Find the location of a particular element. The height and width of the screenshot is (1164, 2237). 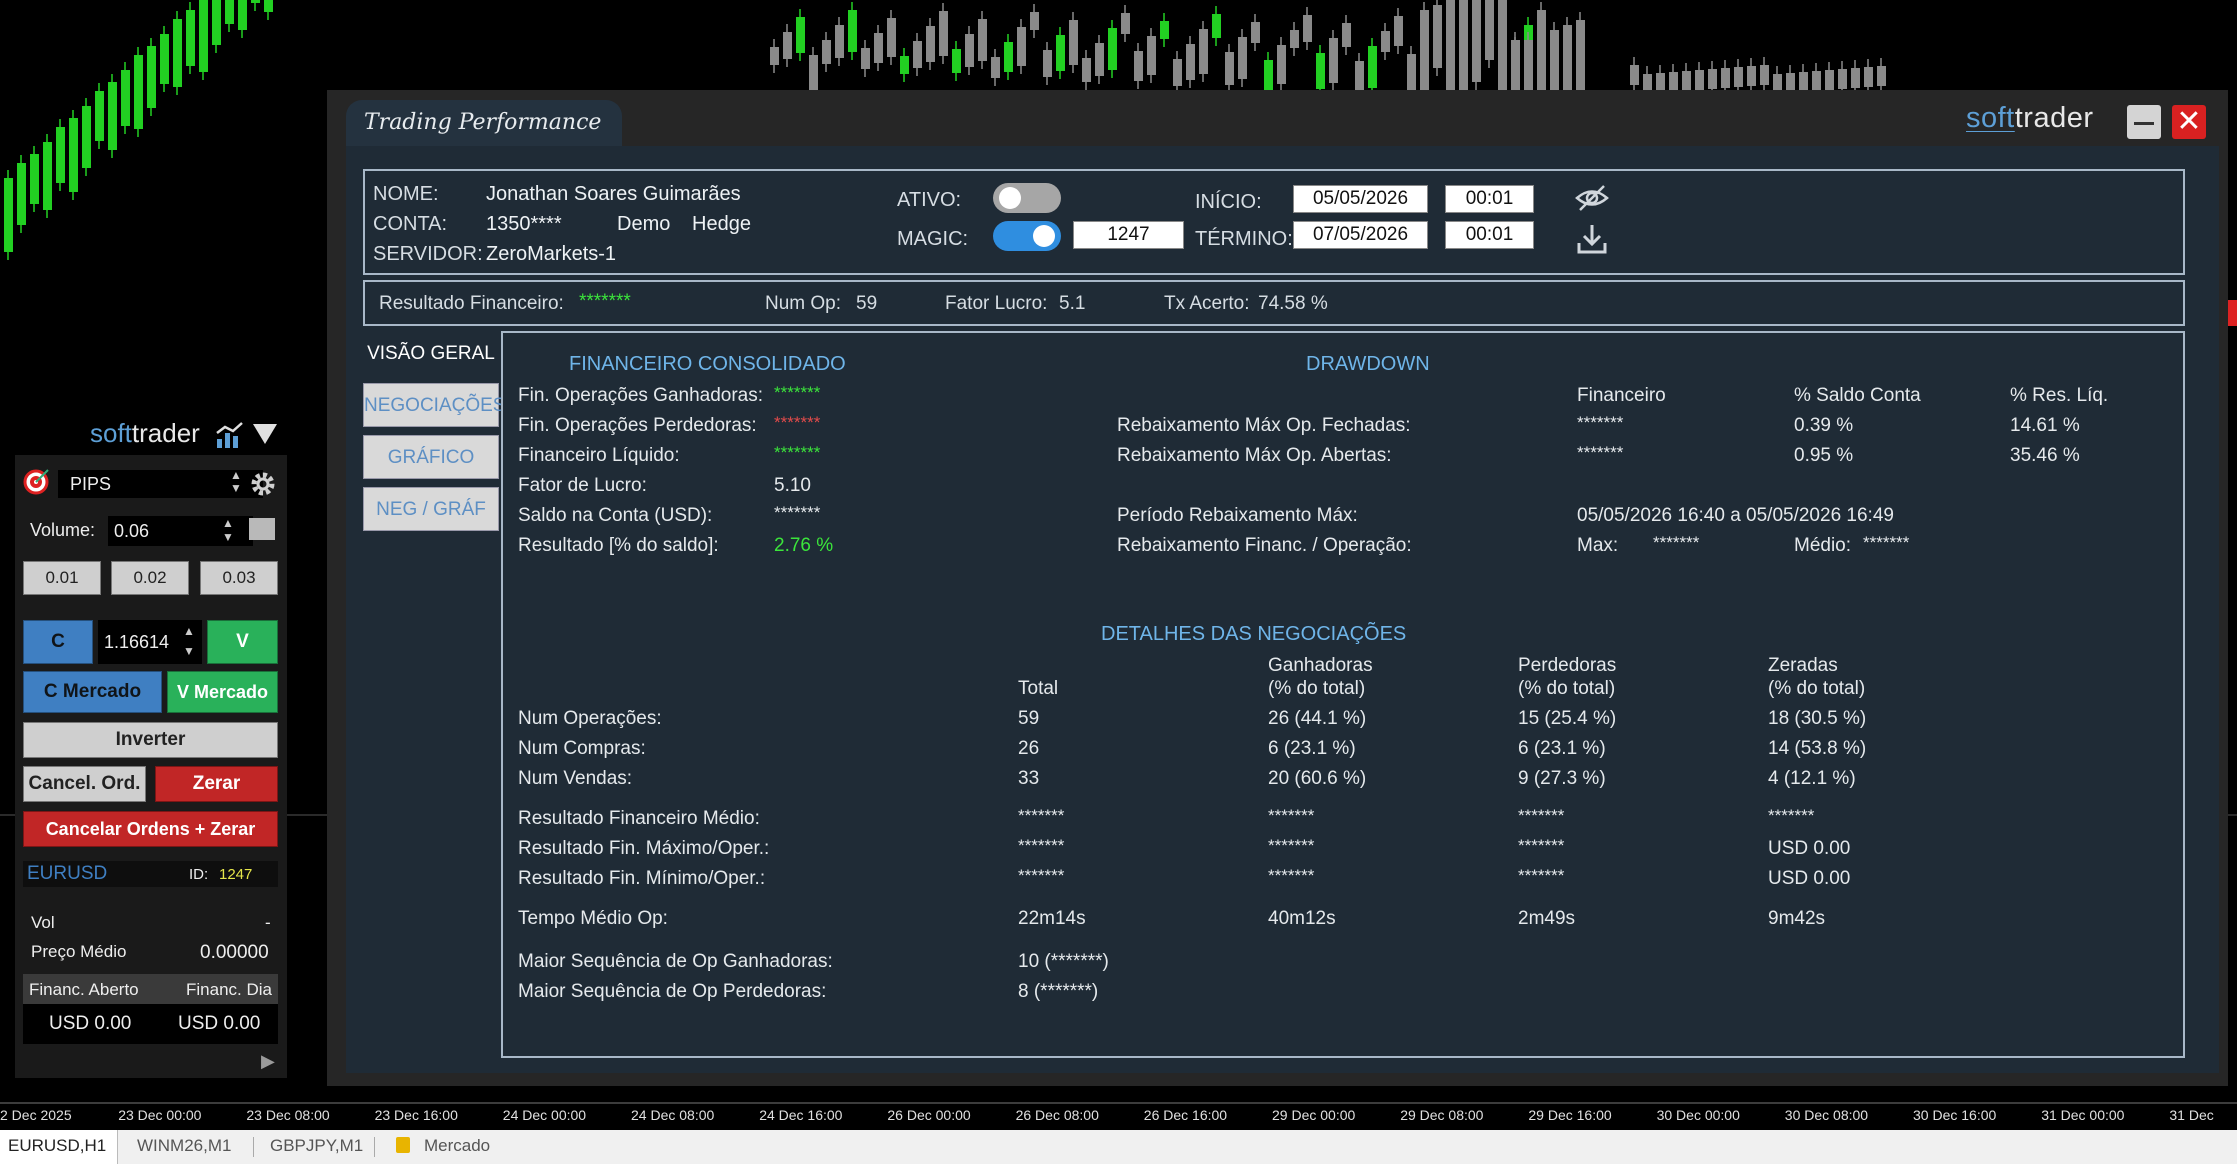

panel-header: softtrader is located at coordinates (151, 434).